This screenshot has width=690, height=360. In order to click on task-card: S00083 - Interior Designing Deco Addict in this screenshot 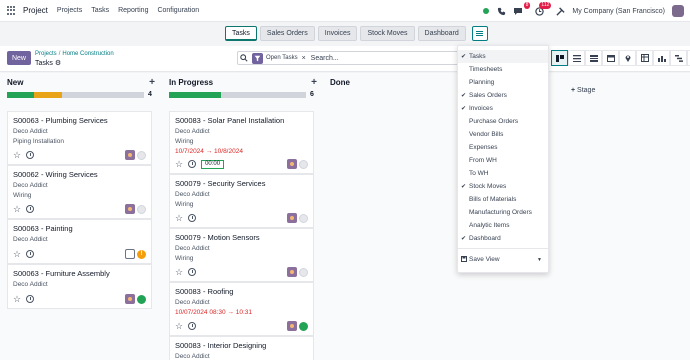, I will do `click(241, 348)`.